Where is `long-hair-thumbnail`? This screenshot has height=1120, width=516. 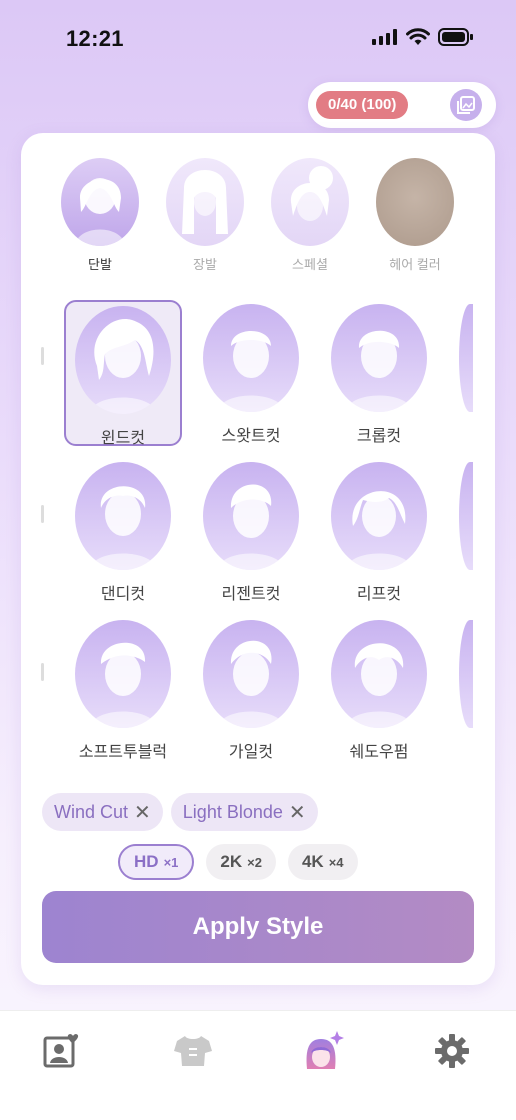
long-hair-thumbnail is located at coordinates (205, 202).